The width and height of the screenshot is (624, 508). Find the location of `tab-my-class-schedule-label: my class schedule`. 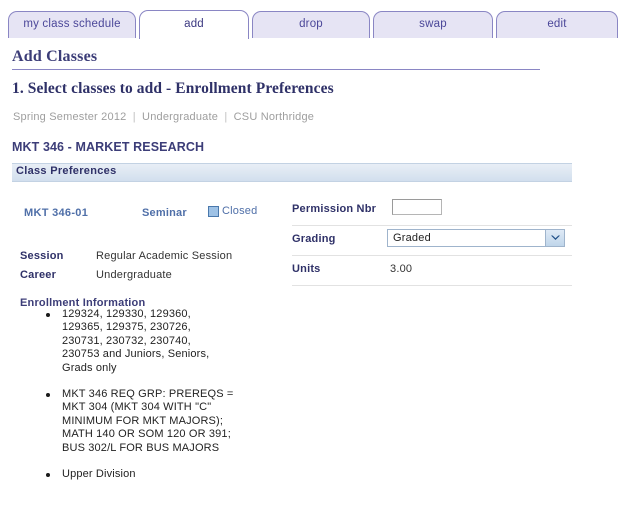

tab-my-class-schedule-label: my class schedule is located at coordinates (72, 24).